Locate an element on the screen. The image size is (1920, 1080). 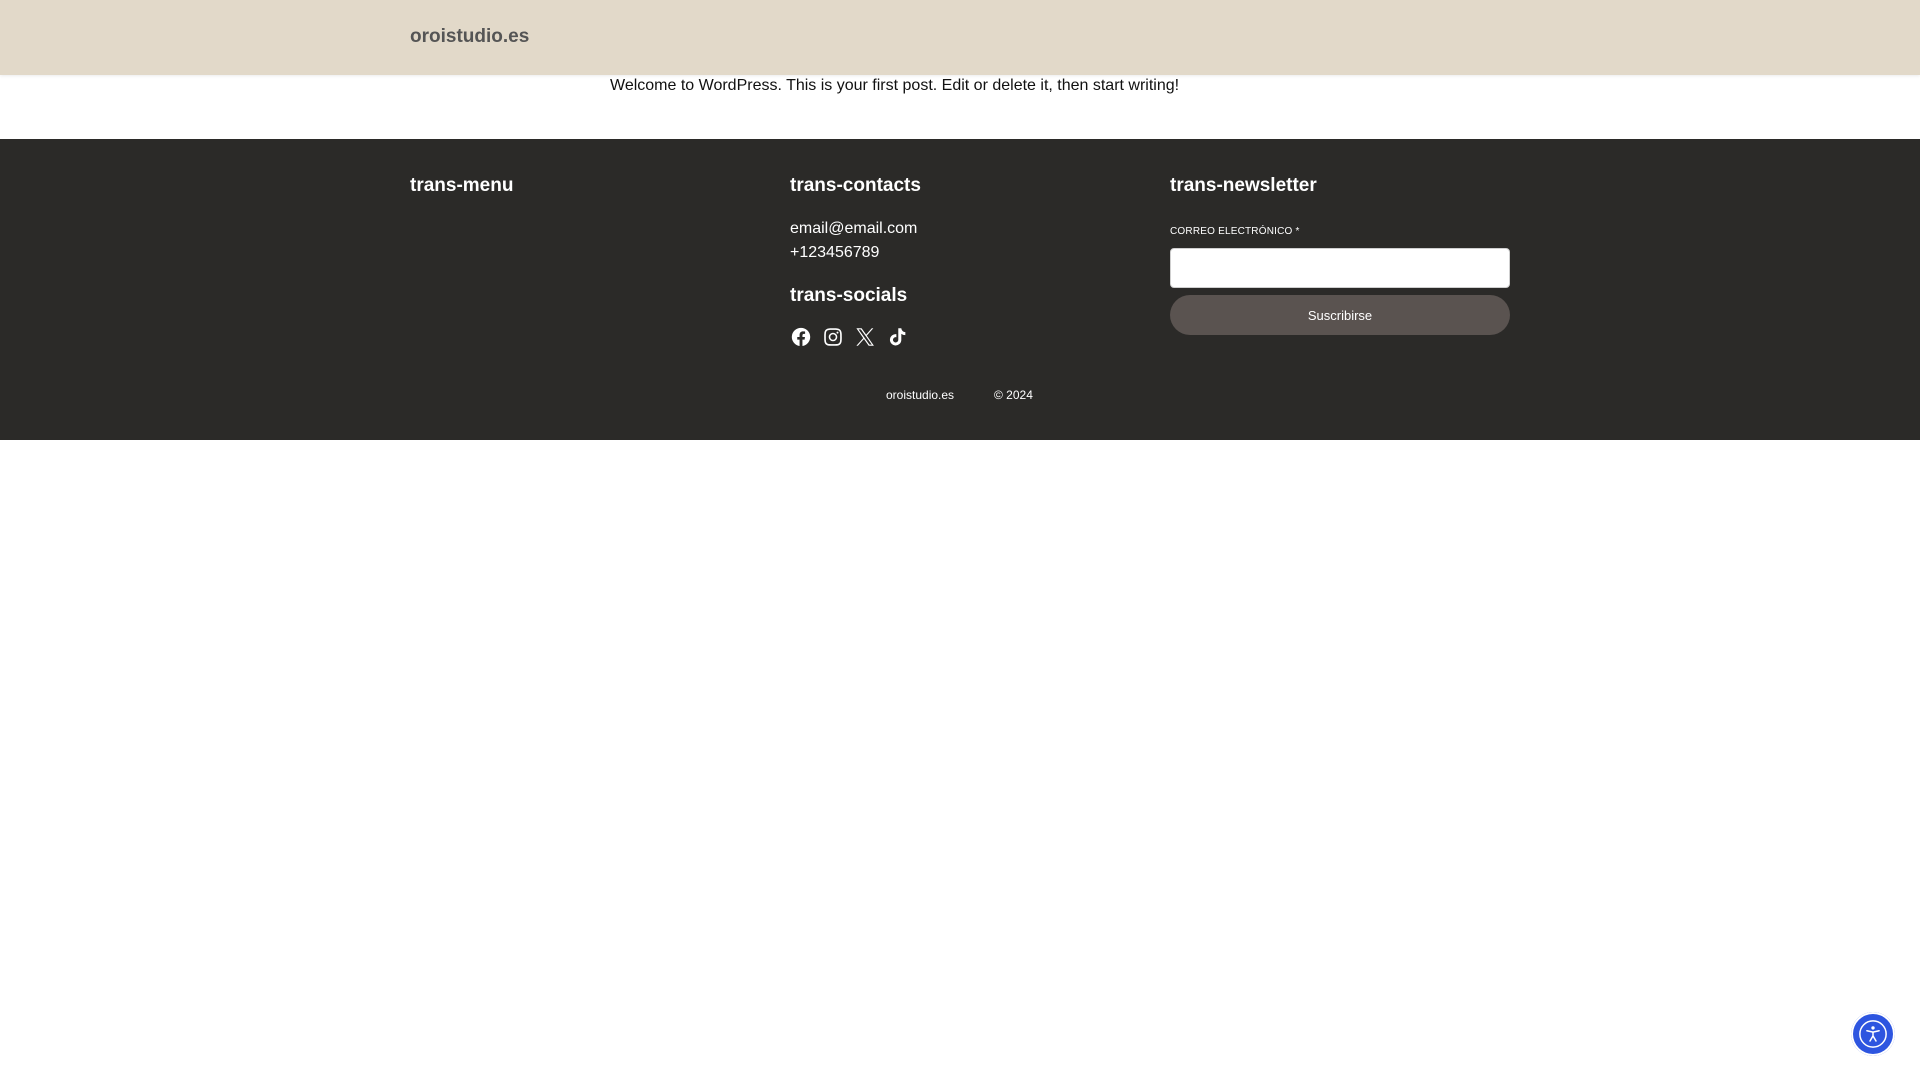
facebook-icon is located at coordinates (801, 337).